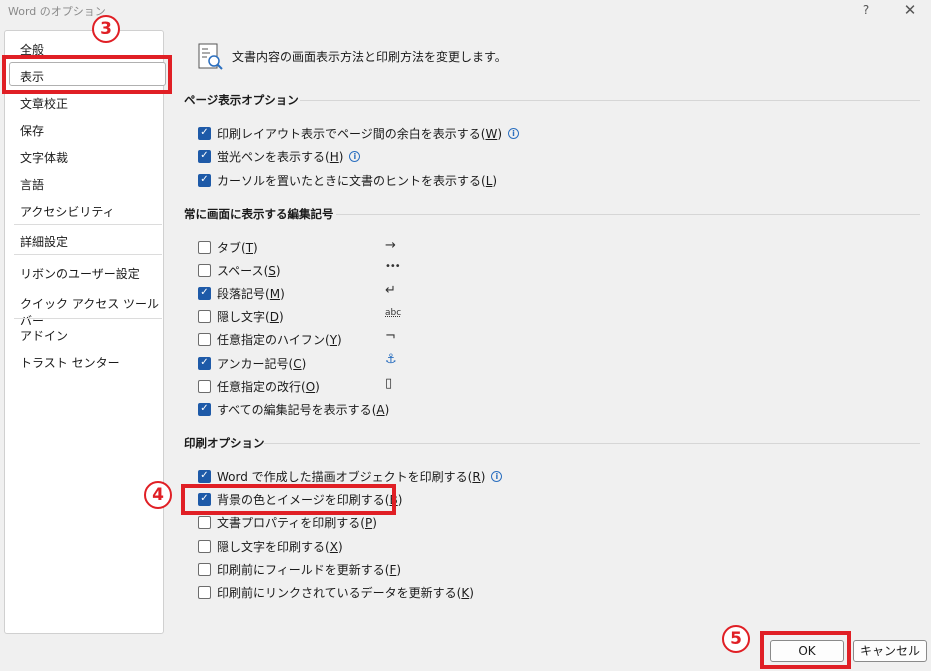 This screenshot has width=931, height=671. I want to click on sidebar-item-typography: 文字体裁, so click(44, 157).